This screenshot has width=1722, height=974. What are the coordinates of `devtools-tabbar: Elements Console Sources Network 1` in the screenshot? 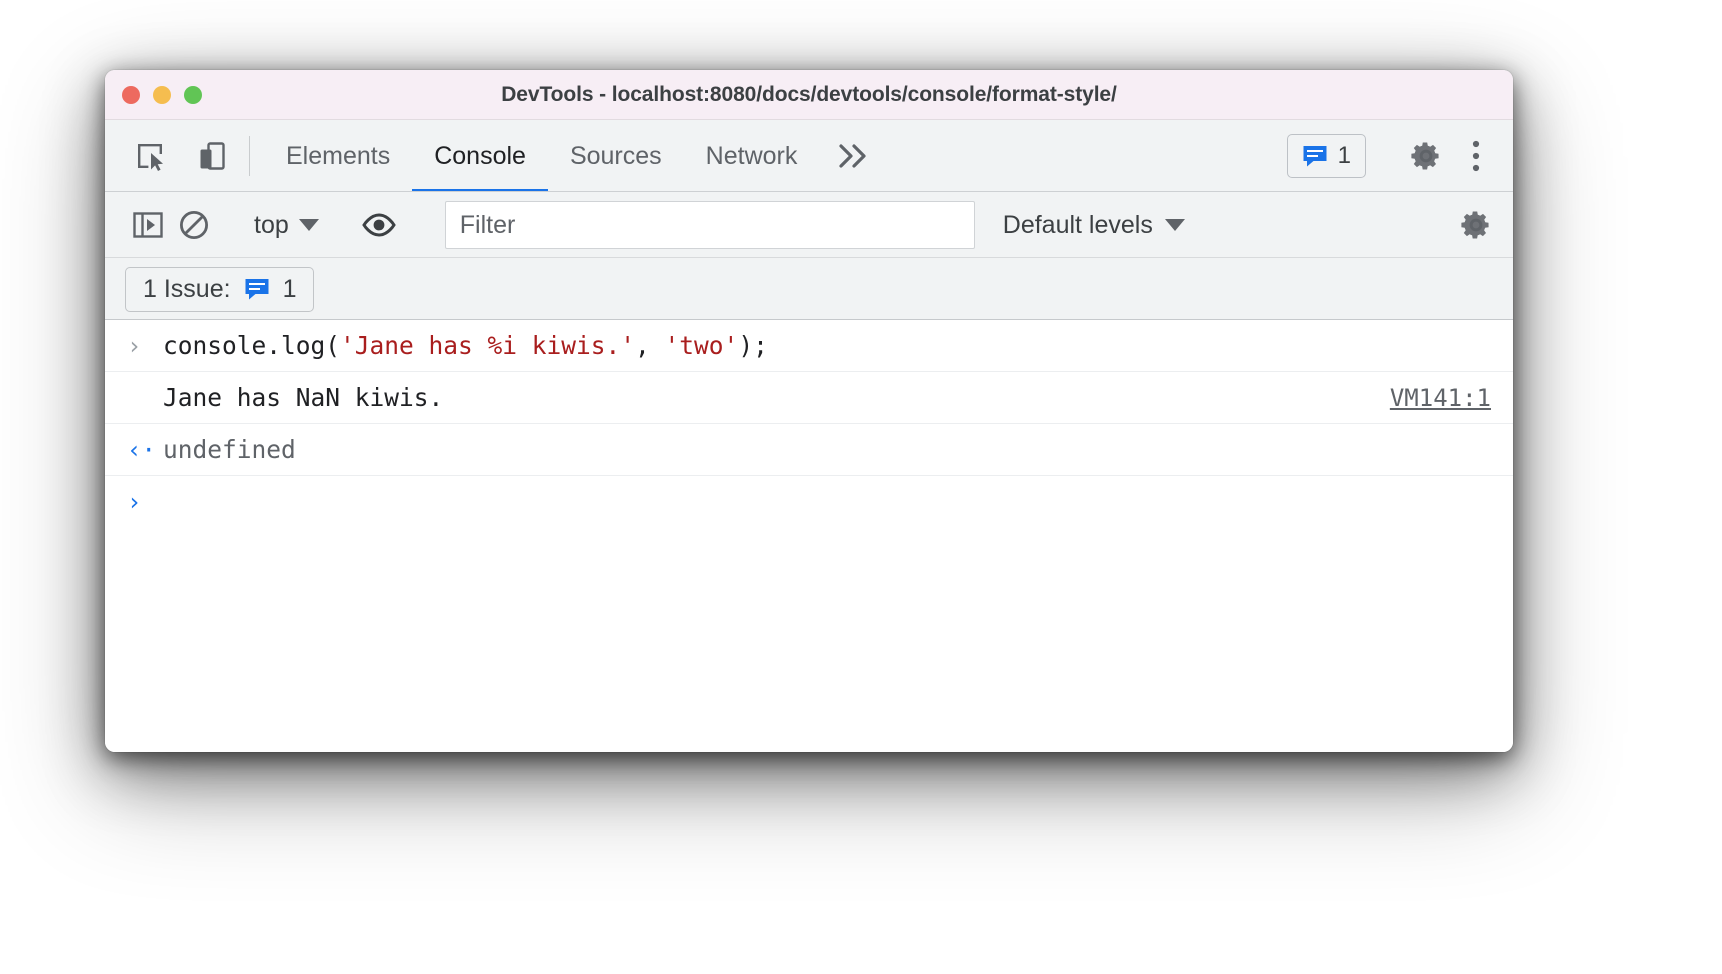 It's located at (809, 156).